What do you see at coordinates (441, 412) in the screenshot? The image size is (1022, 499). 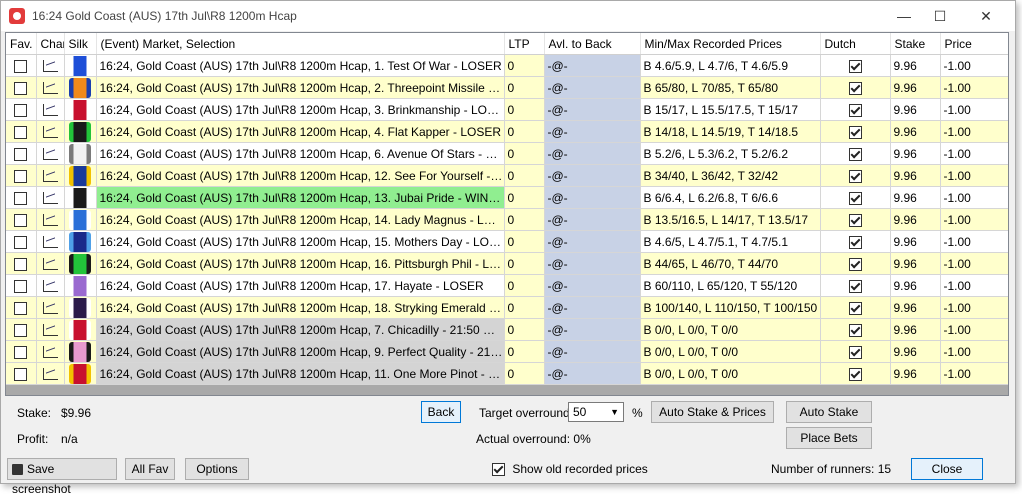 I see `back-button: Back` at bounding box center [441, 412].